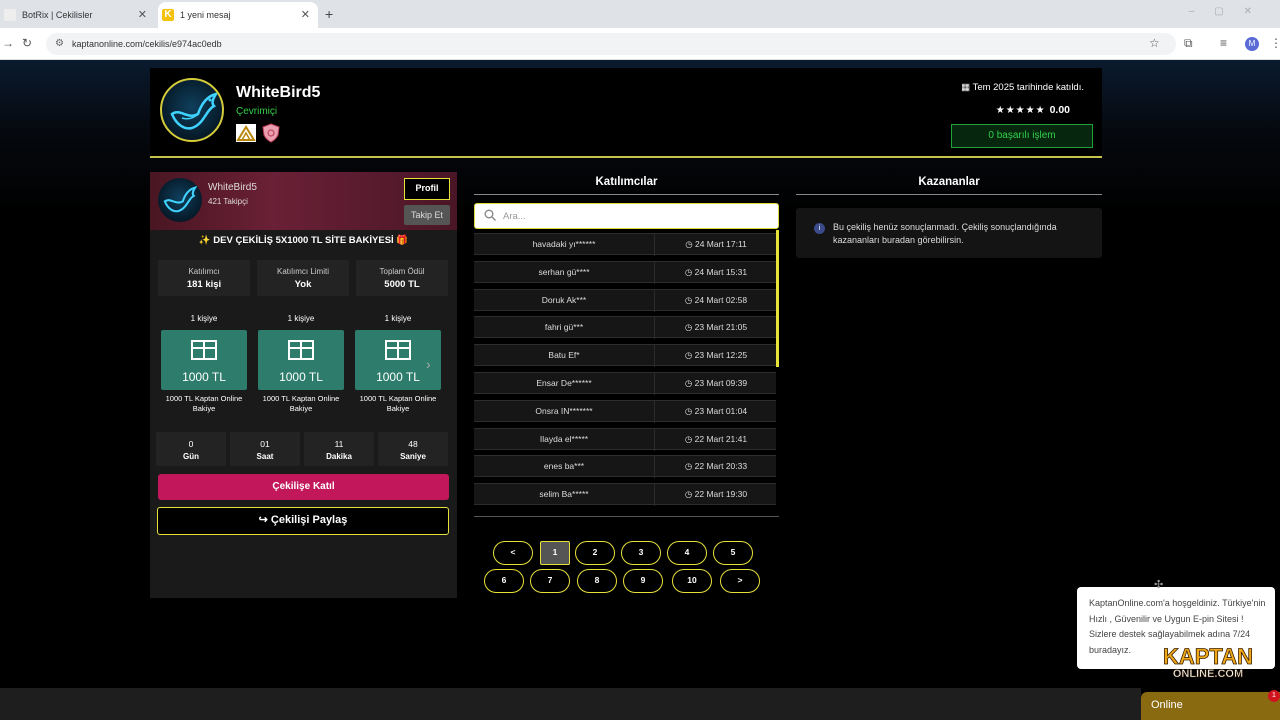 Image resolution: width=1280 pixels, height=720 pixels. What do you see at coordinates (625, 356) in the screenshot?
I see `participant-row: Batu Ef* ◷ 23 Mart 12:25` at bounding box center [625, 356].